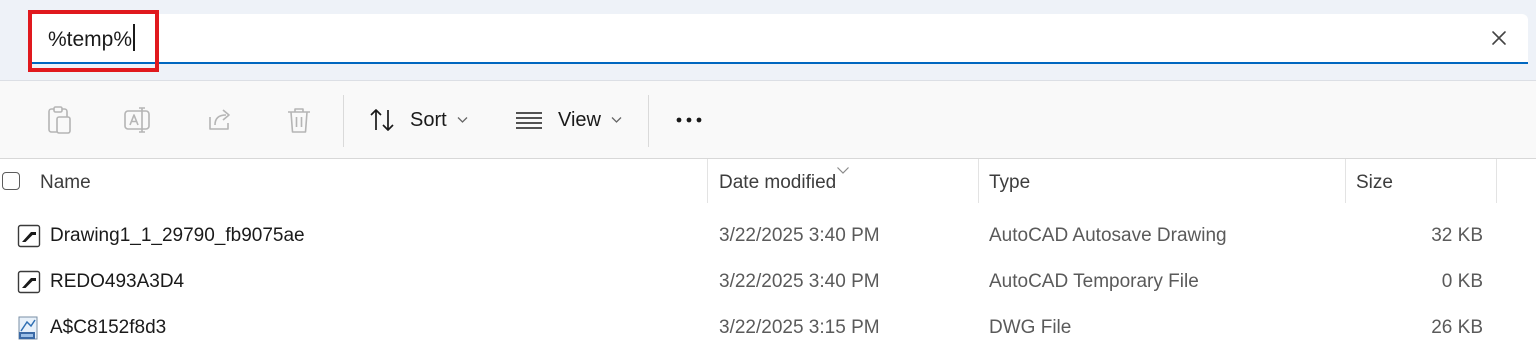 This screenshot has height=355, width=1536. I want to click on rename-button, so click(138, 120).